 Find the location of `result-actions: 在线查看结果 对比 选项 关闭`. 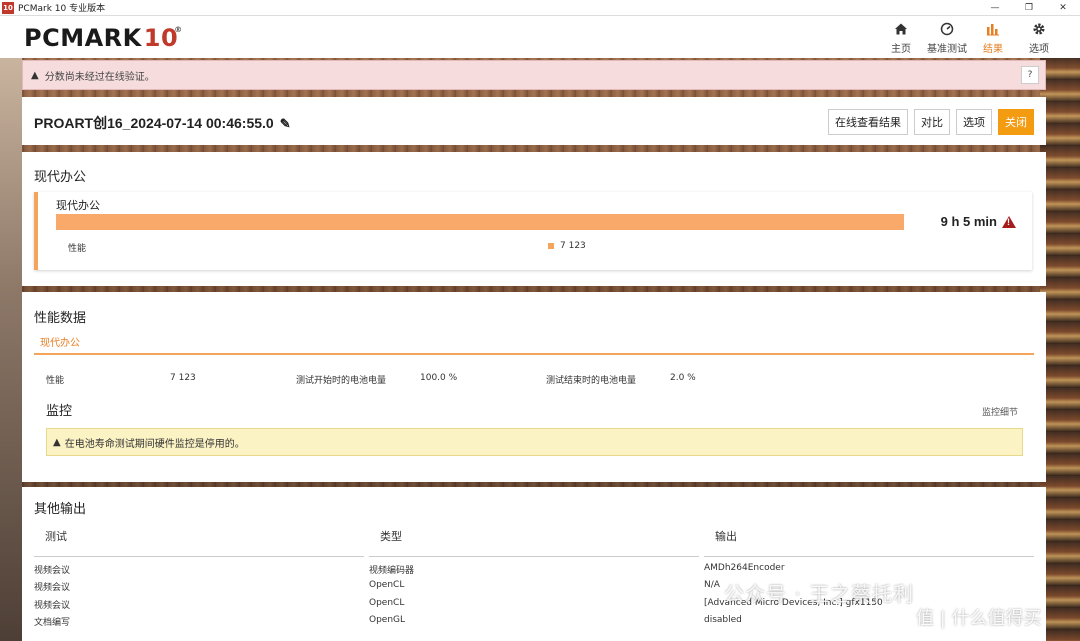

result-actions: 在线查看结果 对比 选项 关闭 is located at coordinates (931, 122).